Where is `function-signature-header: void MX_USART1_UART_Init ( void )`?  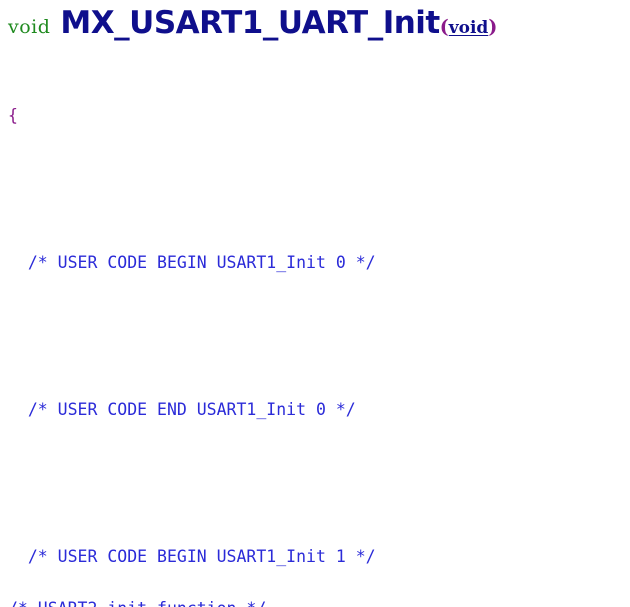 function-signature-header: void MX_USART1_UART_Init ( void ) is located at coordinates (252, 23).